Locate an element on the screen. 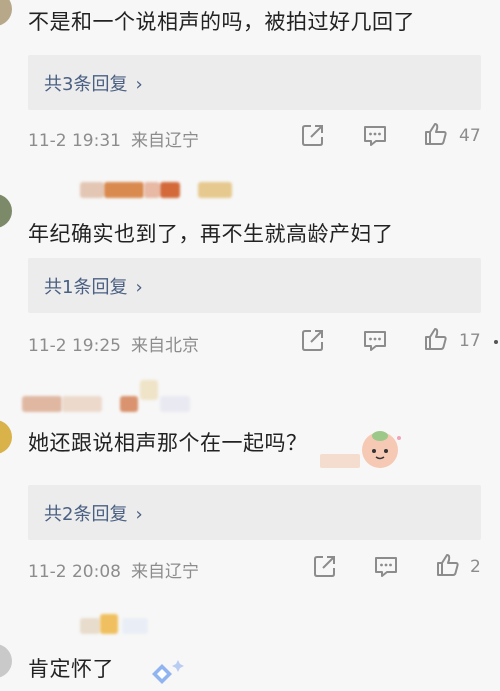 Image resolution: width=500 pixels, height=691 pixels. comment-meta: 11-2 19:31 来自辽宁 is located at coordinates (113, 138).